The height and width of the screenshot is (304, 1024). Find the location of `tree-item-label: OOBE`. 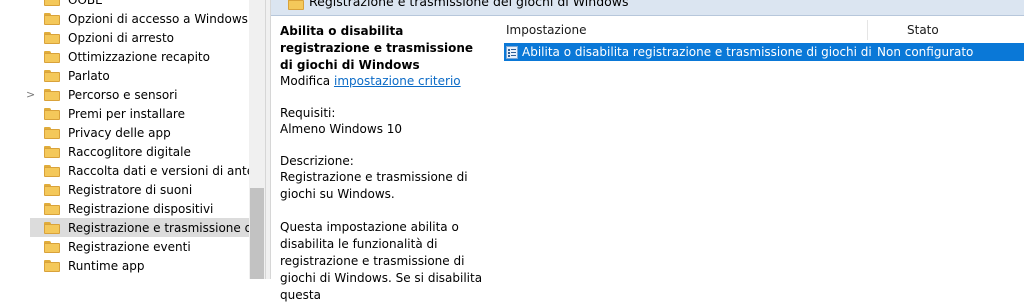

tree-item-label: OOBE is located at coordinates (85, 3).